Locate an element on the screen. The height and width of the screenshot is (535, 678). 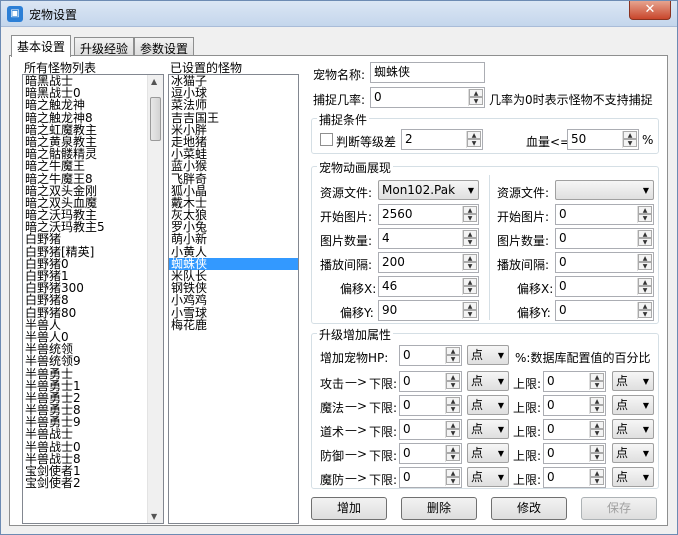
left-offx-stepper: 46 ▲ ▼ is located at coordinates (428, 286).